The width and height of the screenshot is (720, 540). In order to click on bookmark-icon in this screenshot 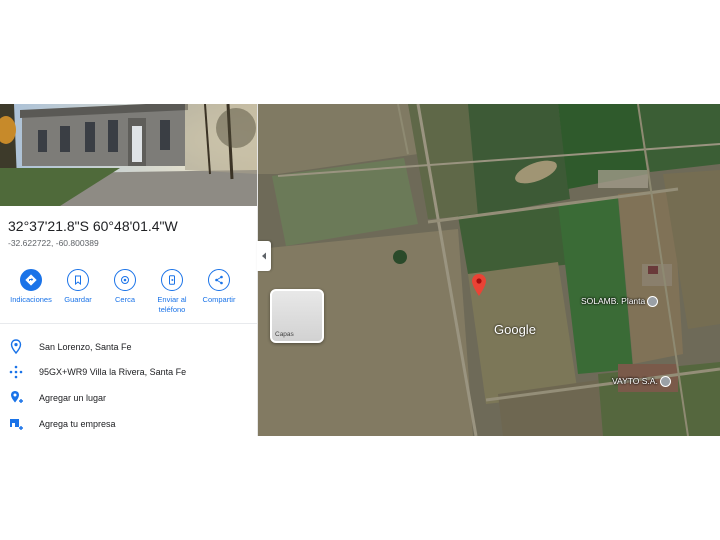, I will do `click(78, 280)`.